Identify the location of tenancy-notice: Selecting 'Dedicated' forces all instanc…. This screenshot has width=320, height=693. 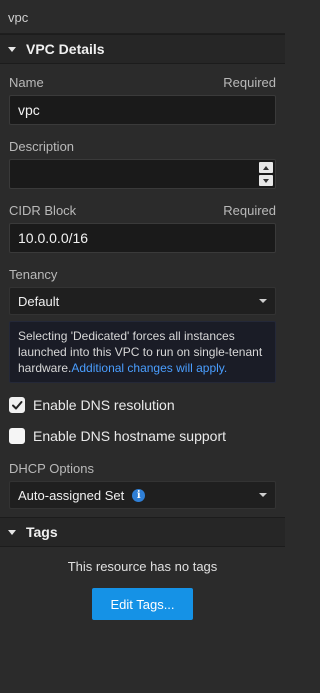
(142, 352).